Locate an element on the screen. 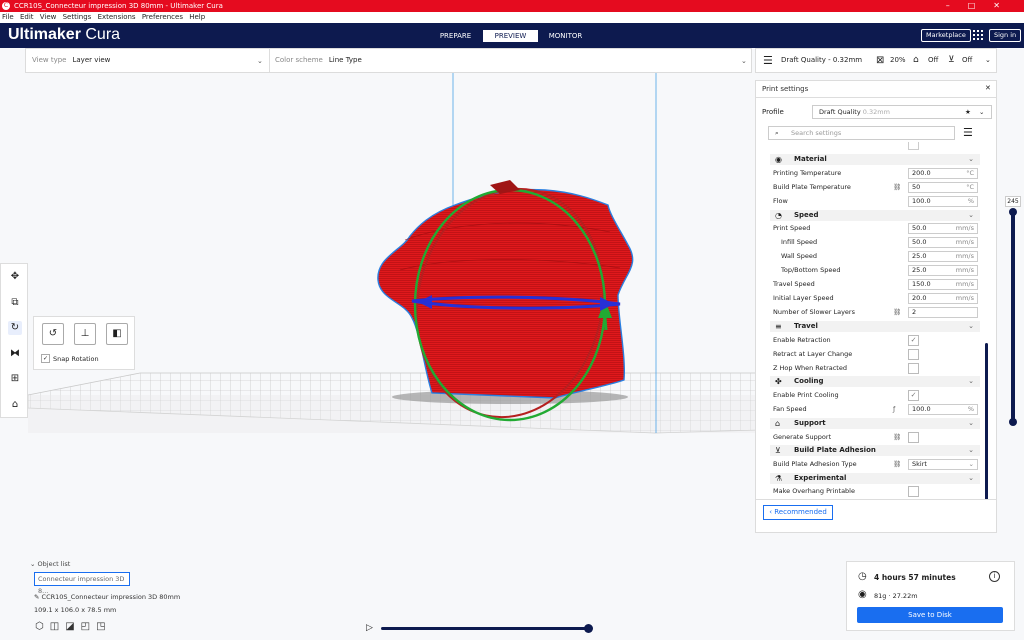 This screenshot has width=1024, height=640. camera-view-buttons: ⬡◫◪◰◳ is located at coordinates (73, 626).